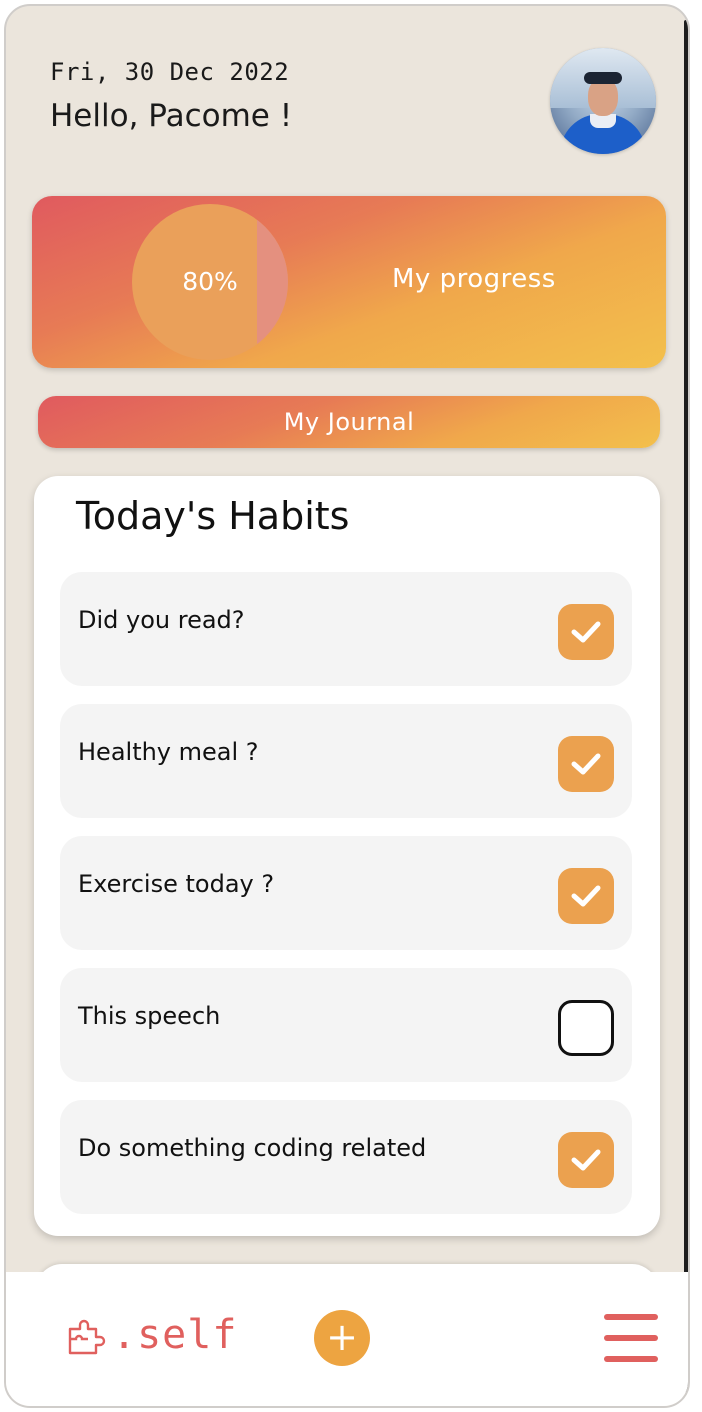  Describe the element at coordinates (603, 101) in the screenshot. I see `avatar` at that location.